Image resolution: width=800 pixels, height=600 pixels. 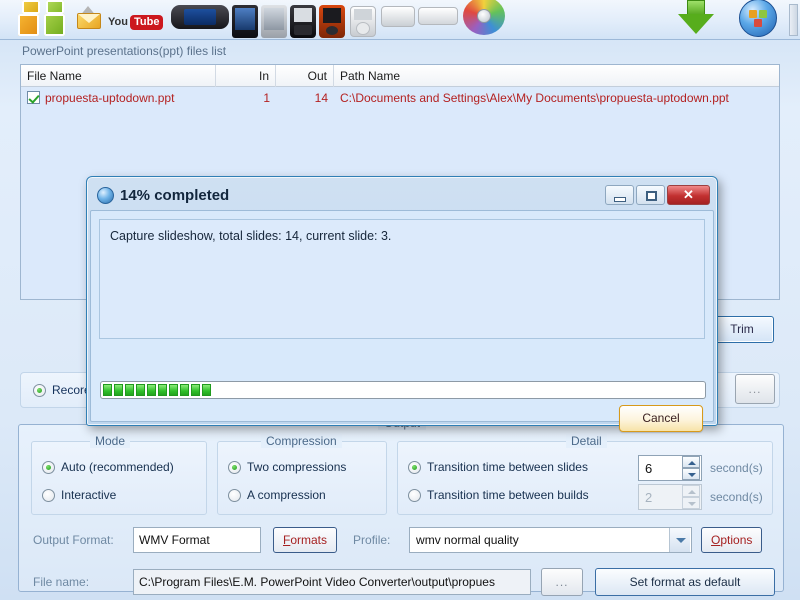 What do you see at coordinates (661, 418) in the screenshot?
I see `cancel-button: Cancel` at bounding box center [661, 418].